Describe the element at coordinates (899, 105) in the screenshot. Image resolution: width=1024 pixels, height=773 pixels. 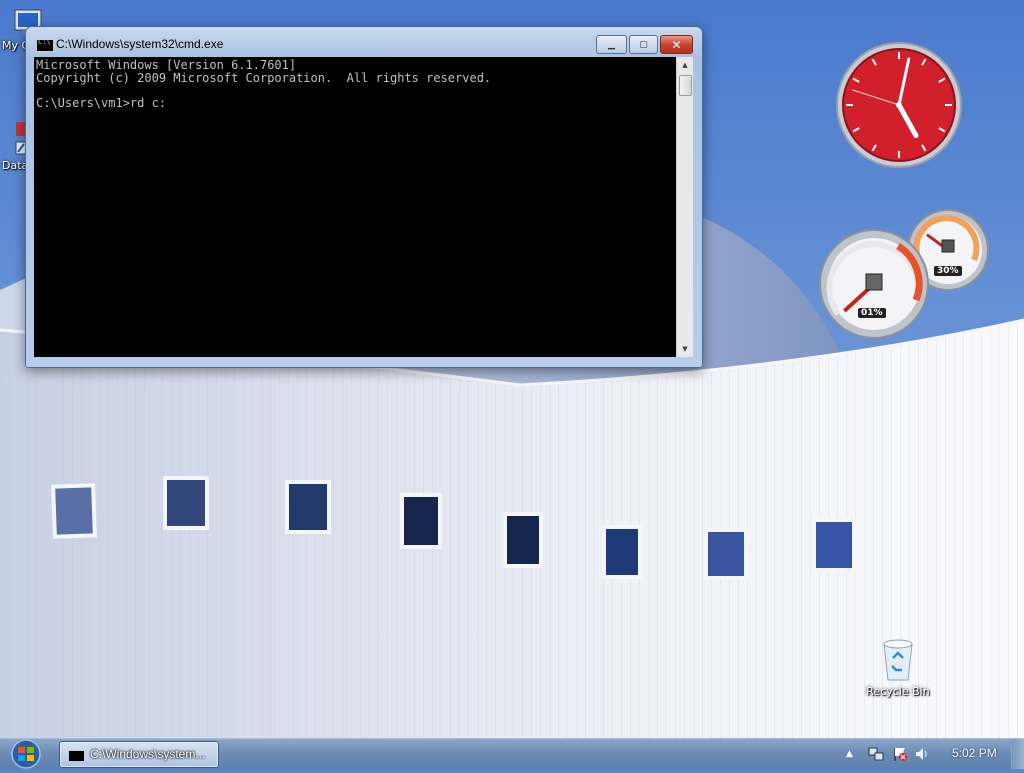
I see `clock-gadget` at that location.